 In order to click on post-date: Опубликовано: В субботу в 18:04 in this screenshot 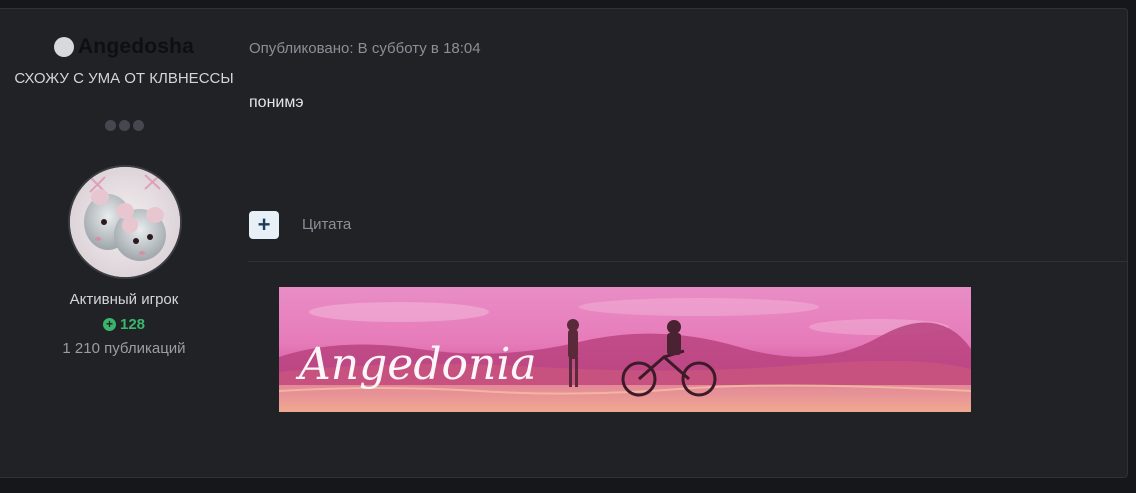, I will do `click(365, 48)`.